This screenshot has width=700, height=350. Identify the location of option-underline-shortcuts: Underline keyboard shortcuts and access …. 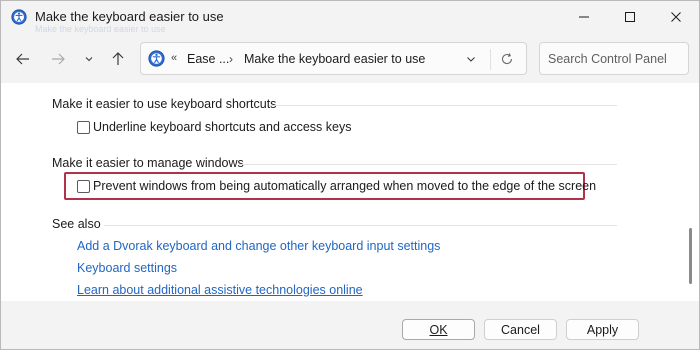
(214, 127).